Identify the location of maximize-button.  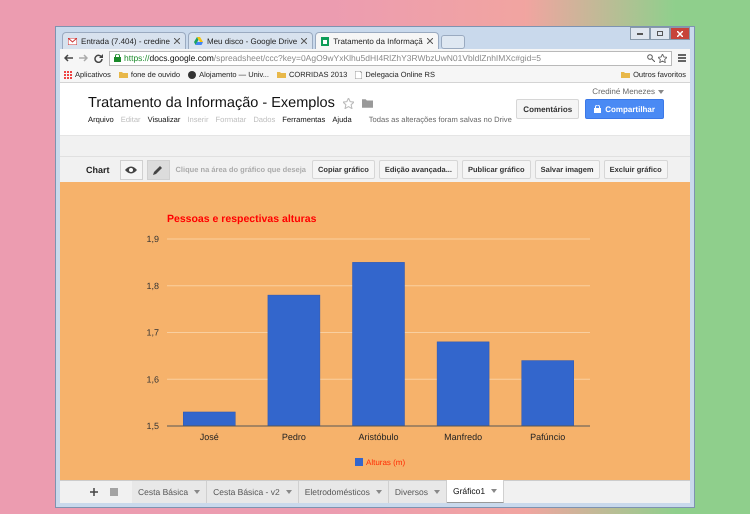
(660, 33).